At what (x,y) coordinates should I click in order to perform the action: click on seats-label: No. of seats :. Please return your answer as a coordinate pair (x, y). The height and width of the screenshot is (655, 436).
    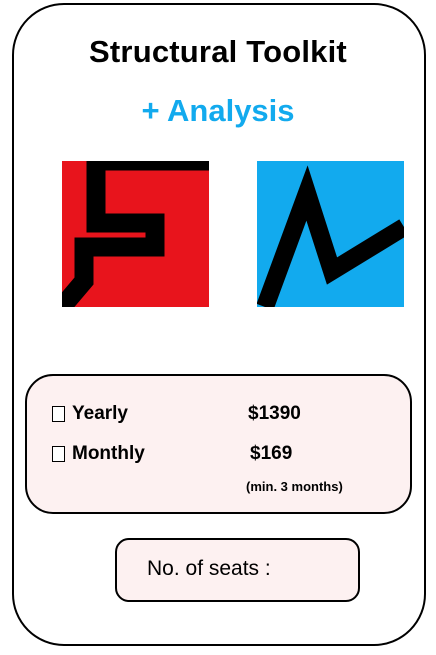
    Looking at the image, I should click on (209, 568).